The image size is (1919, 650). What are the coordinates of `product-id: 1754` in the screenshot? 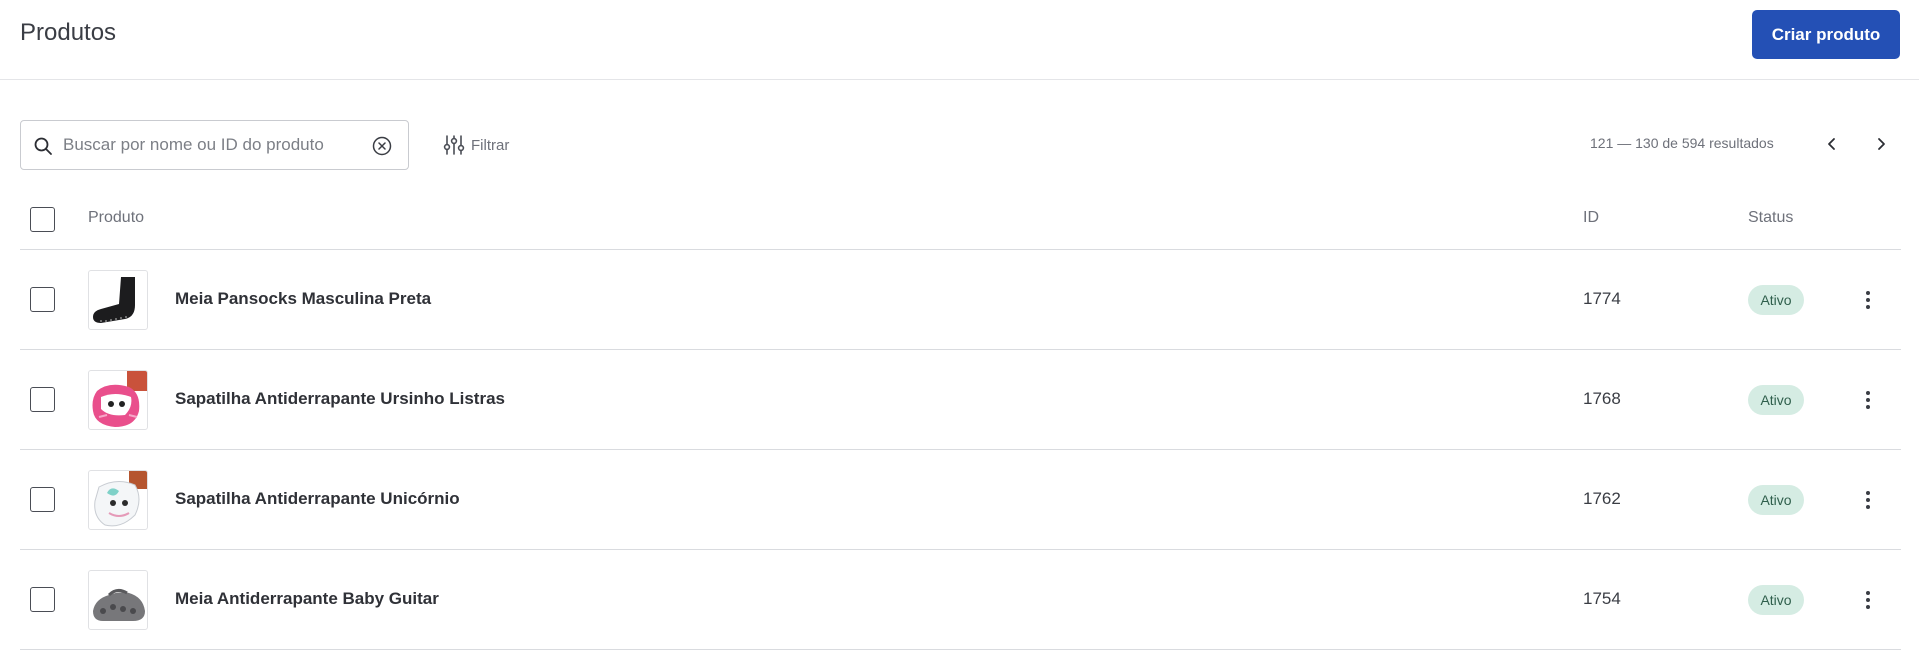 It's located at (1602, 598).